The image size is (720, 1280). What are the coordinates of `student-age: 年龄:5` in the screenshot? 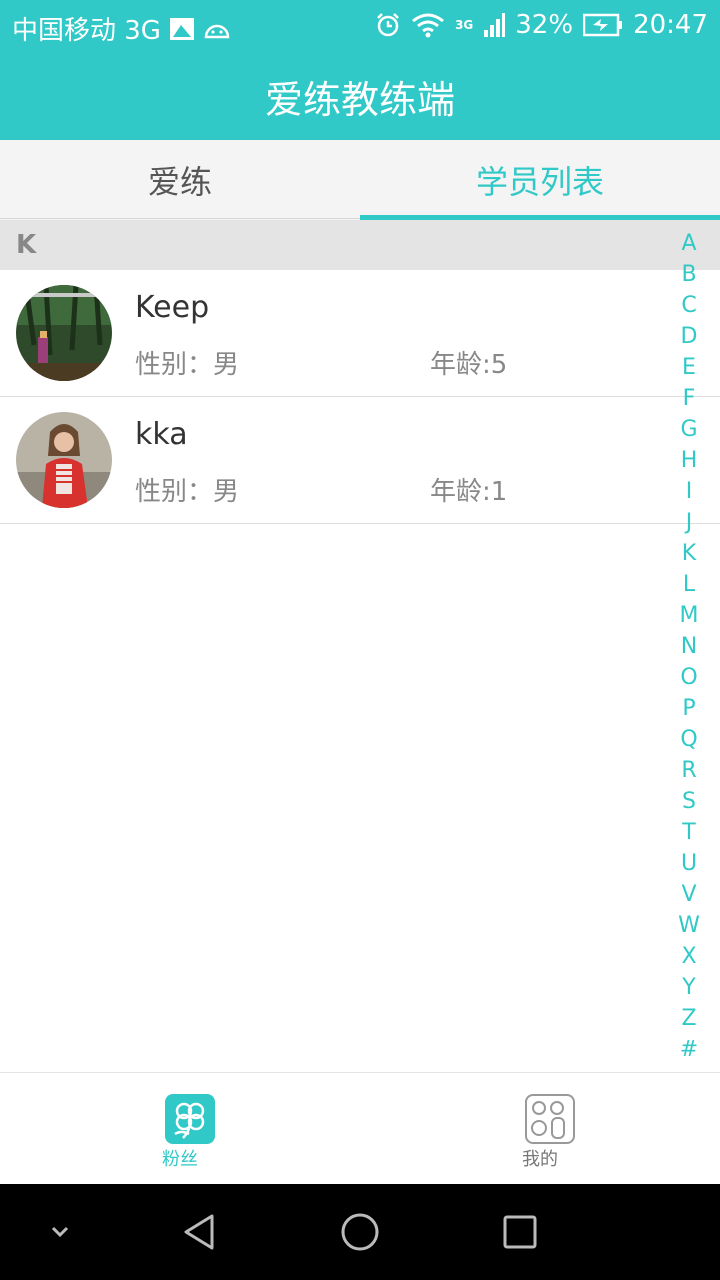 It's located at (469, 365).